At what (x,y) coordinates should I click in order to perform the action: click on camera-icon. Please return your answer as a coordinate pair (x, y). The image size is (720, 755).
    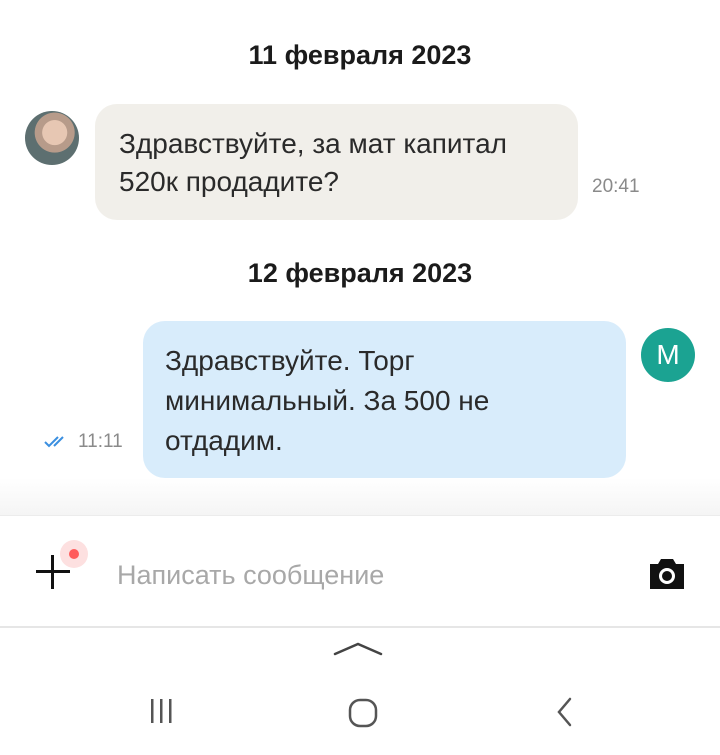
    Looking at the image, I should click on (667, 573).